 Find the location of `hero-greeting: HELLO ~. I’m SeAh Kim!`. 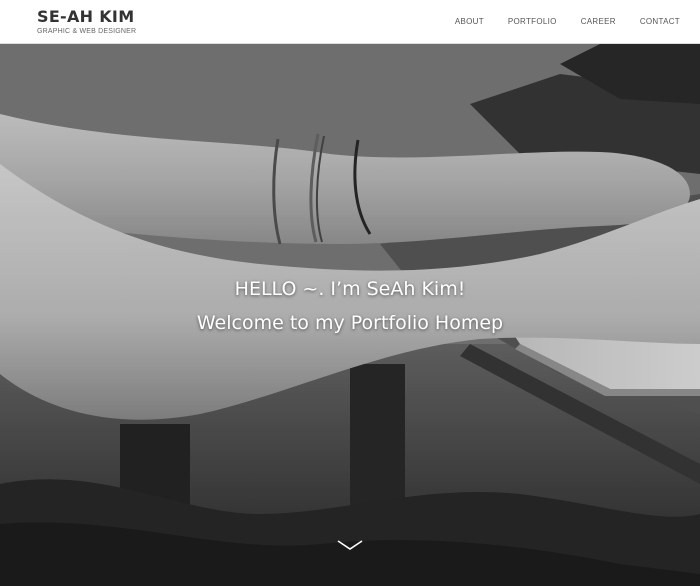

hero-greeting: HELLO ~. I’m SeAh Kim! is located at coordinates (350, 289).